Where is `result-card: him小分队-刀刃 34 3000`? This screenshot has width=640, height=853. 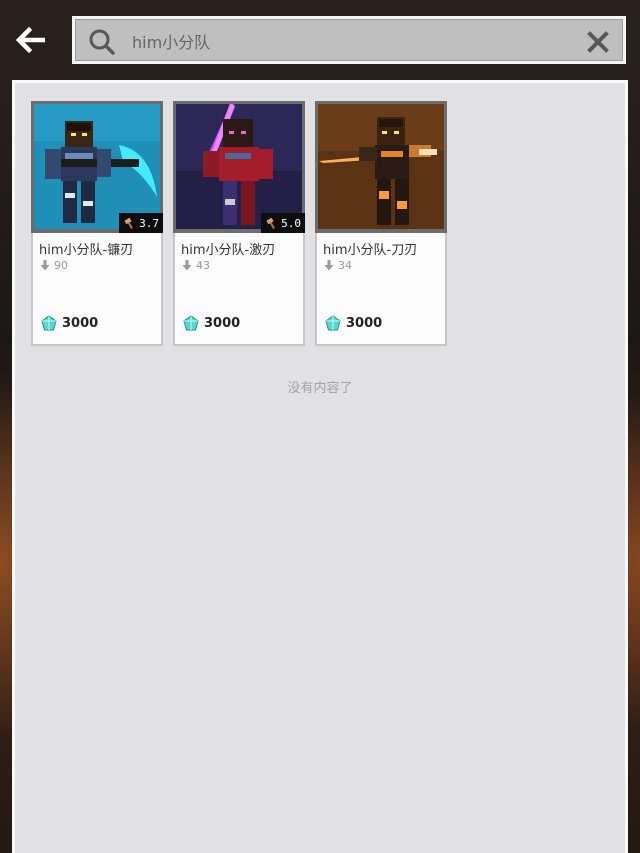
result-card: him小分队-刀刃 34 3000 is located at coordinates (381, 223).